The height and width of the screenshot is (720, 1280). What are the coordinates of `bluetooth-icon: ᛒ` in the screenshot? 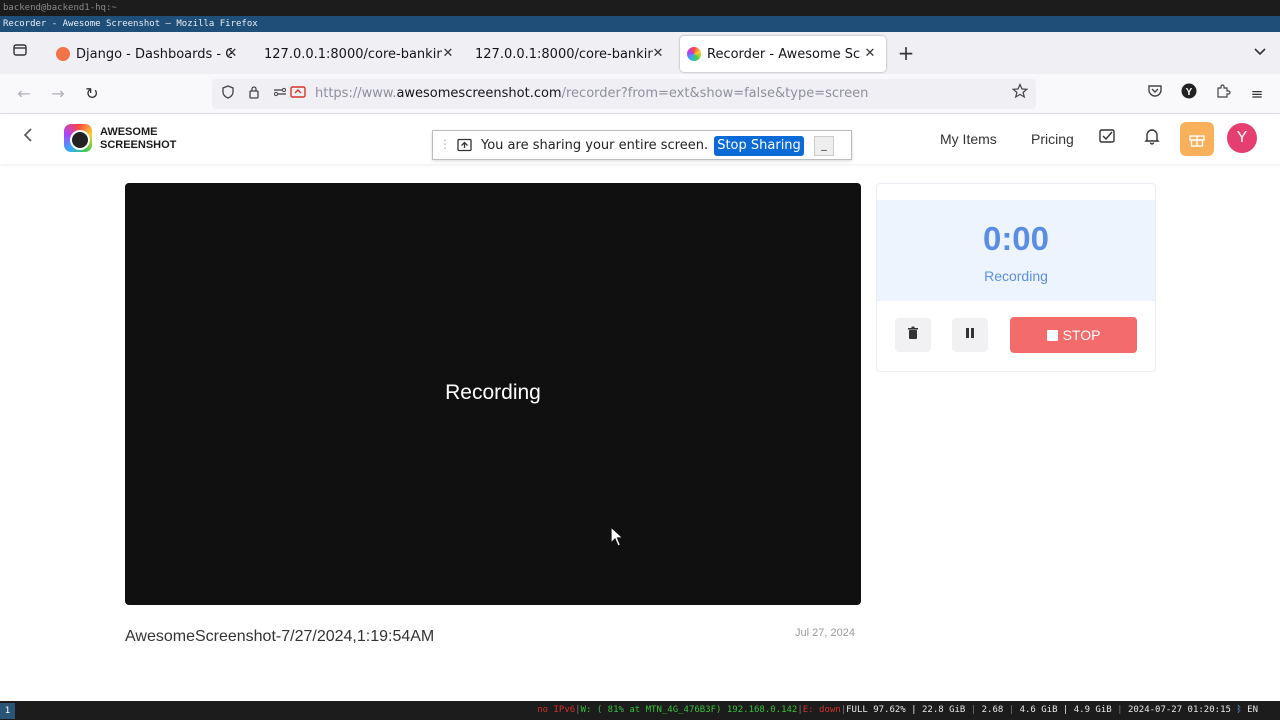 It's located at (1238, 710).